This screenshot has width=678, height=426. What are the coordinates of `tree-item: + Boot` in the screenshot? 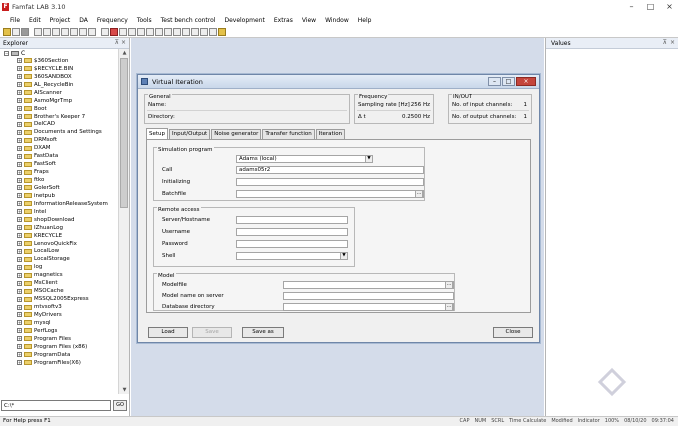 It's located at (59, 109).